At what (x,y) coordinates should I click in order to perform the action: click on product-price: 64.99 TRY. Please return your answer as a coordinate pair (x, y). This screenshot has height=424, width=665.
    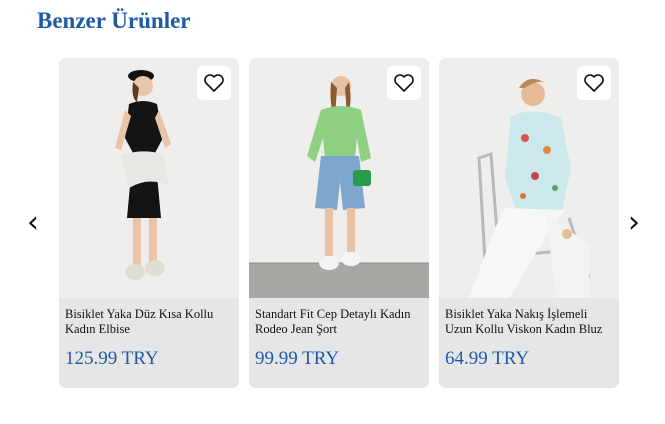
    Looking at the image, I should click on (487, 358).